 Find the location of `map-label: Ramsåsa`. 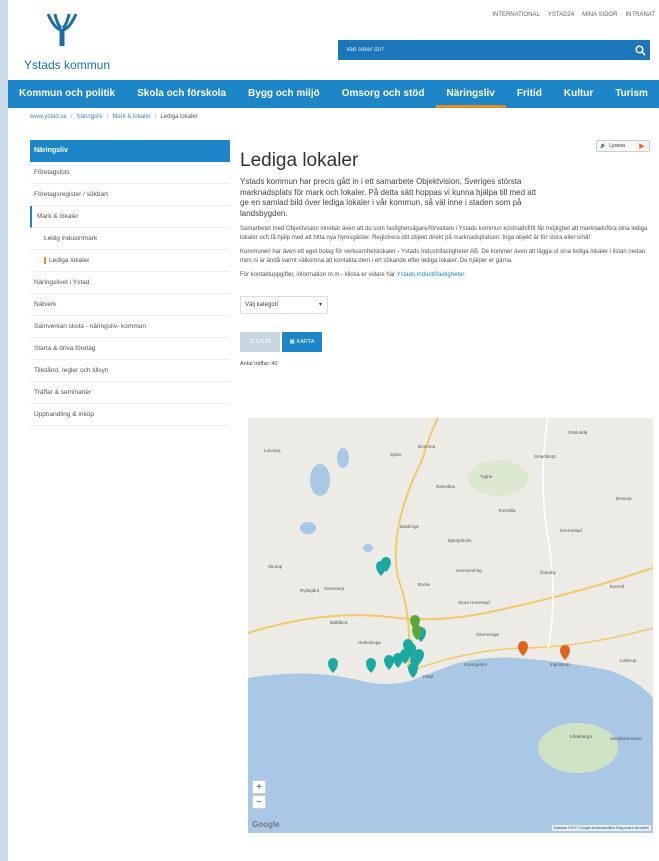

map-label: Ramsåsa is located at coordinates (446, 486).